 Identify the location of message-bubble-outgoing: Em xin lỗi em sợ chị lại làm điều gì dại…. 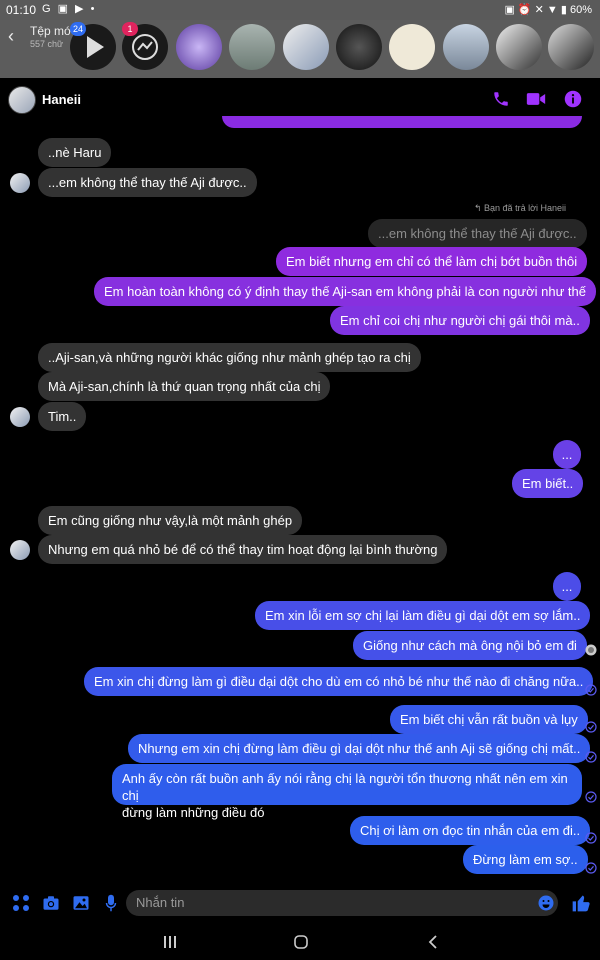
(423, 615).